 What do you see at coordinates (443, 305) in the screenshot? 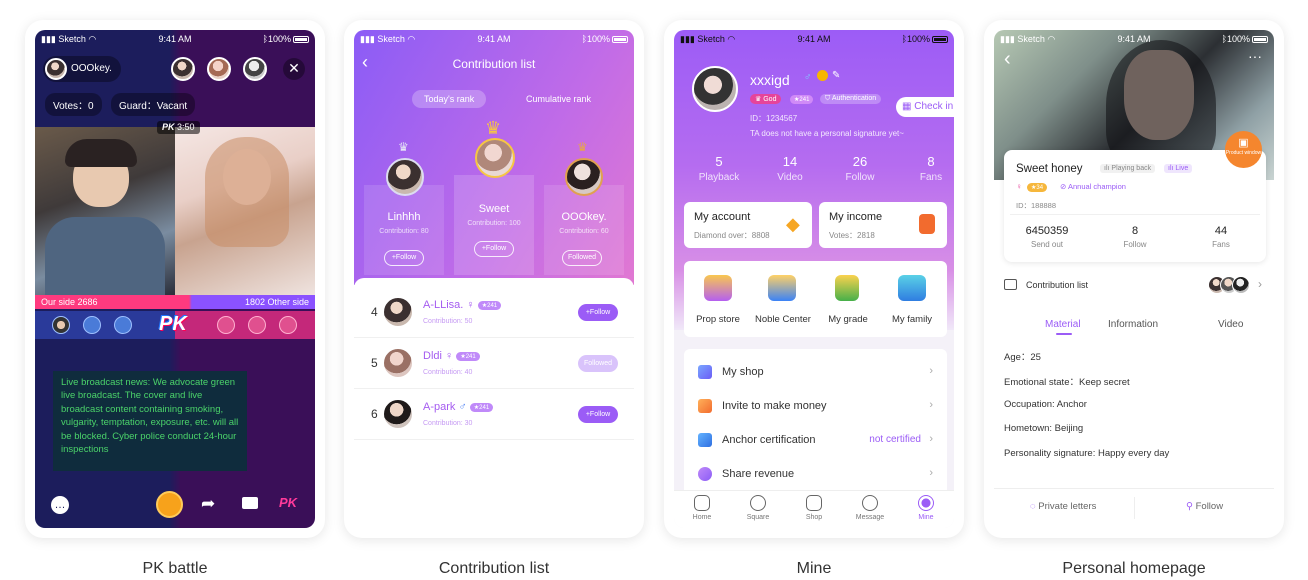
I see `user-name: A-LLisa.` at bounding box center [443, 305].